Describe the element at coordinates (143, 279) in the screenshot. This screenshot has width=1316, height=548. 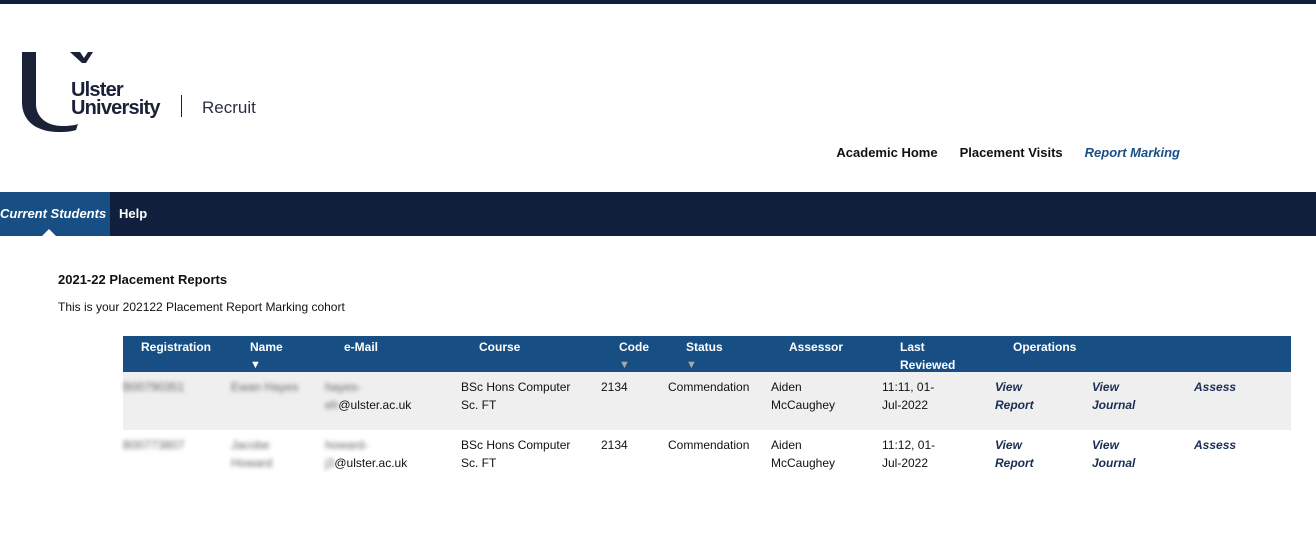
I see `page-title: 2021-22 Placement Reports` at that location.